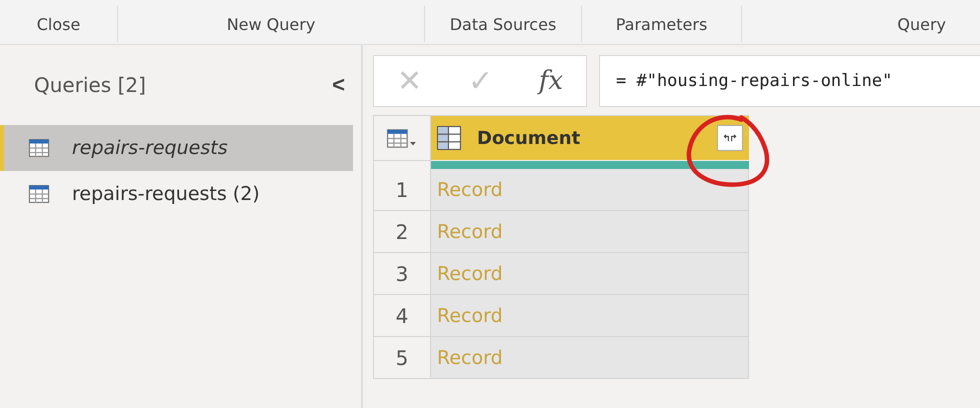 This screenshot has width=980, height=408. Describe the element at coordinates (503, 24) in the screenshot. I see `ribbon-group-label: Data Sources` at that location.